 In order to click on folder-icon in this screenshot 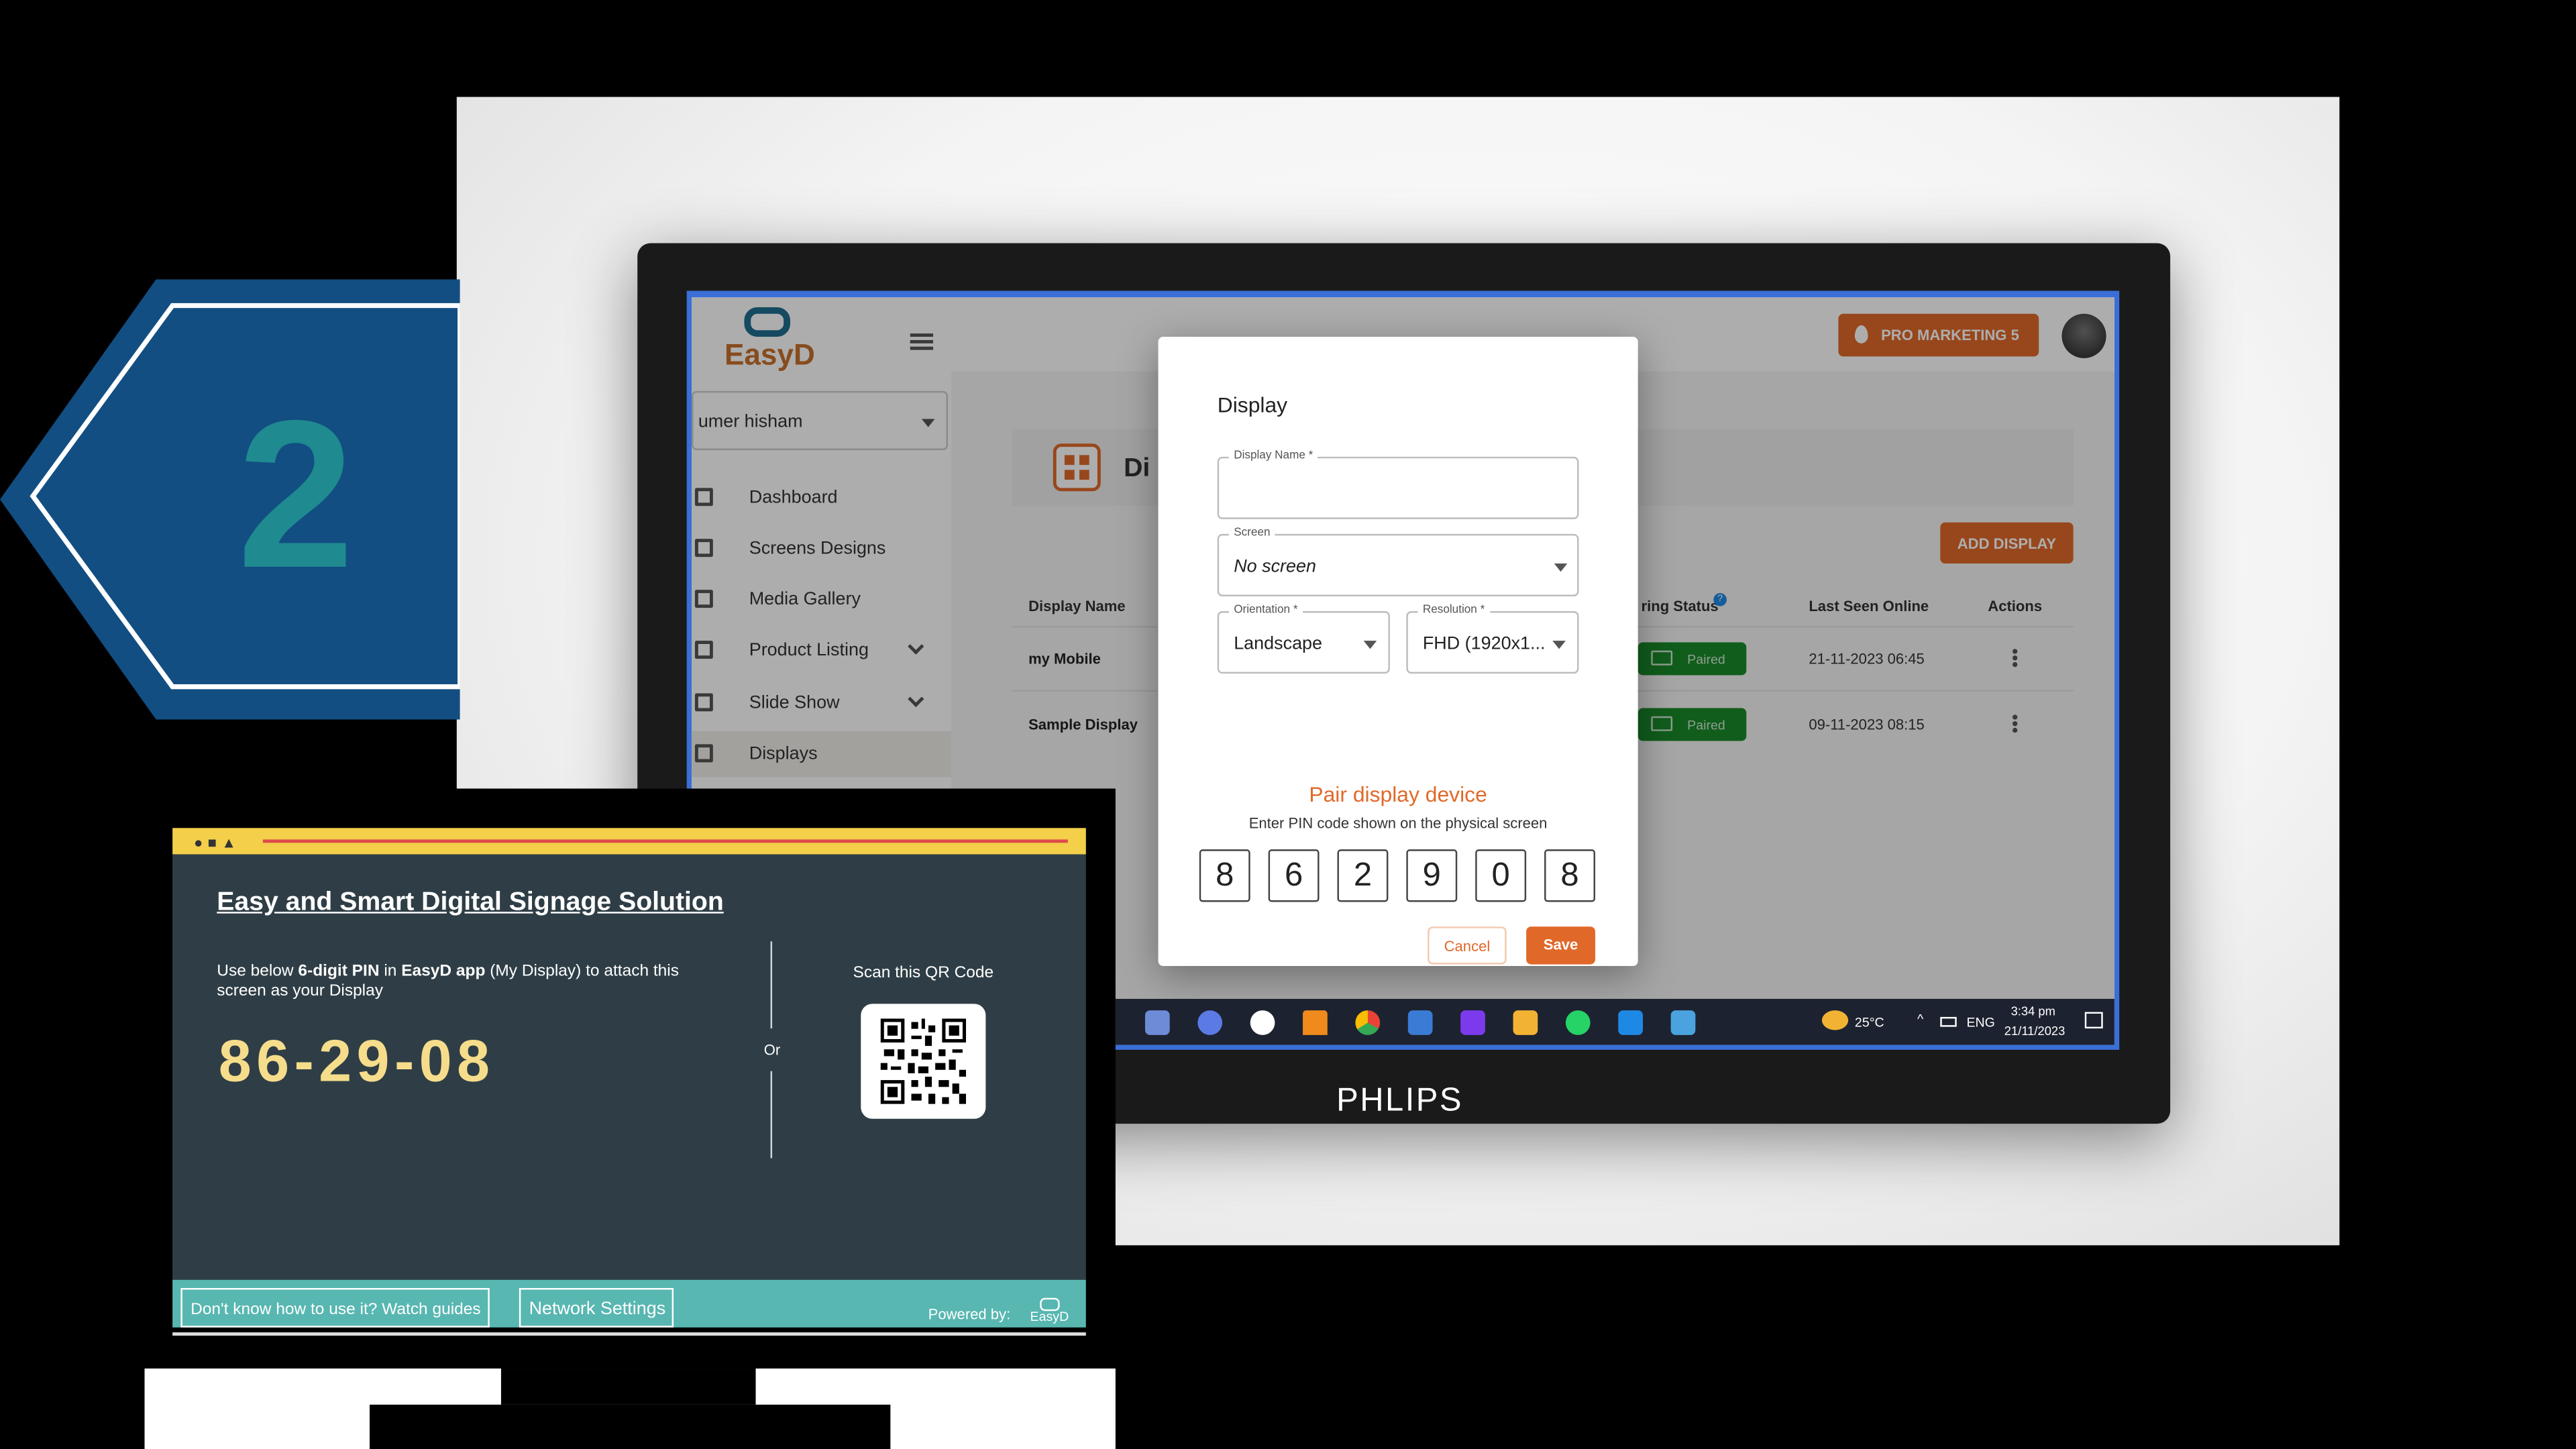, I will do `click(1525, 1022)`.